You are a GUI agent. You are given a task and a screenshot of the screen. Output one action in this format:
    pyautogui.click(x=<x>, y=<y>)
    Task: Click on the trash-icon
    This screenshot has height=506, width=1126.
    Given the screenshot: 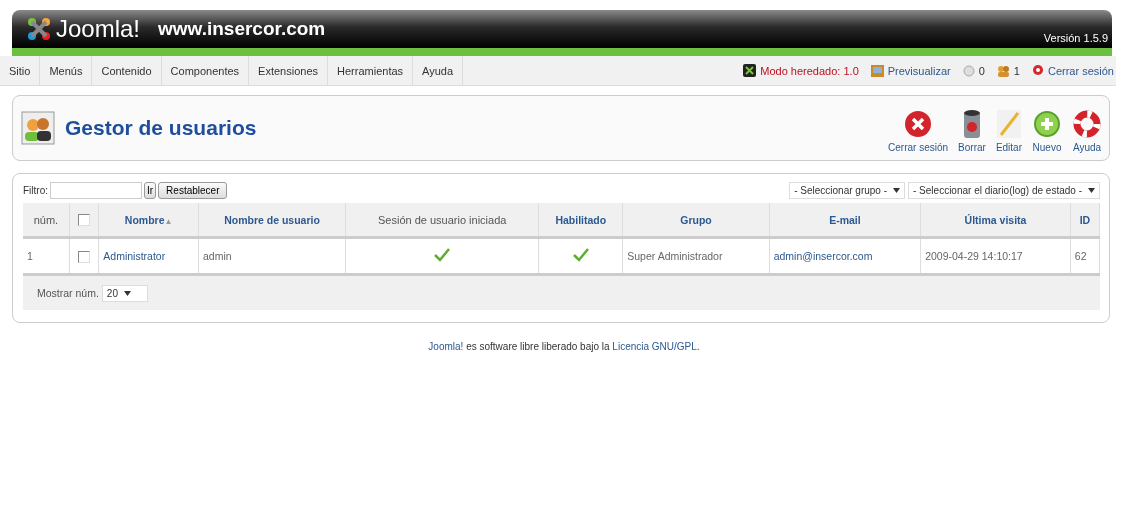 What is the action you would take?
    pyautogui.click(x=971, y=124)
    